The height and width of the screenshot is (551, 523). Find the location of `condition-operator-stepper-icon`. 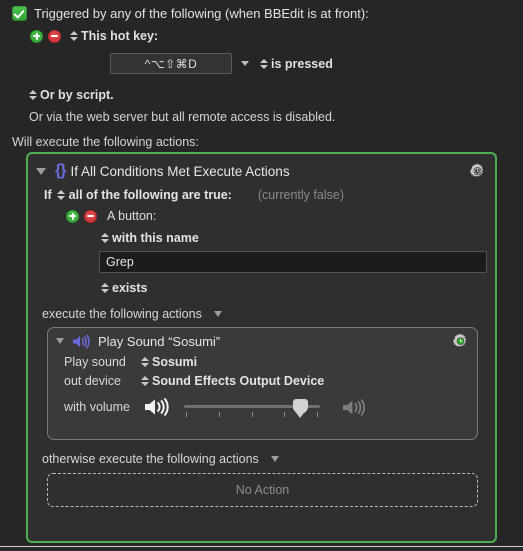

condition-operator-stepper-icon is located at coordinates (104, 288).